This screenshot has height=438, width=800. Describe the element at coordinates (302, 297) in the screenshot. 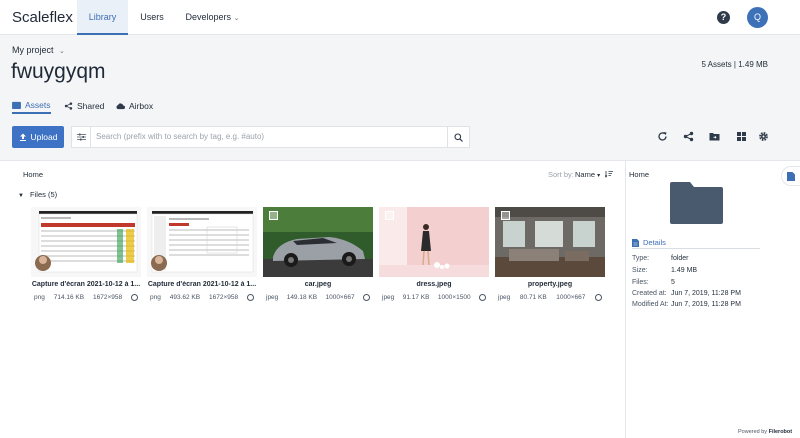

I see `asset-size: 149.18 KB` at that location.